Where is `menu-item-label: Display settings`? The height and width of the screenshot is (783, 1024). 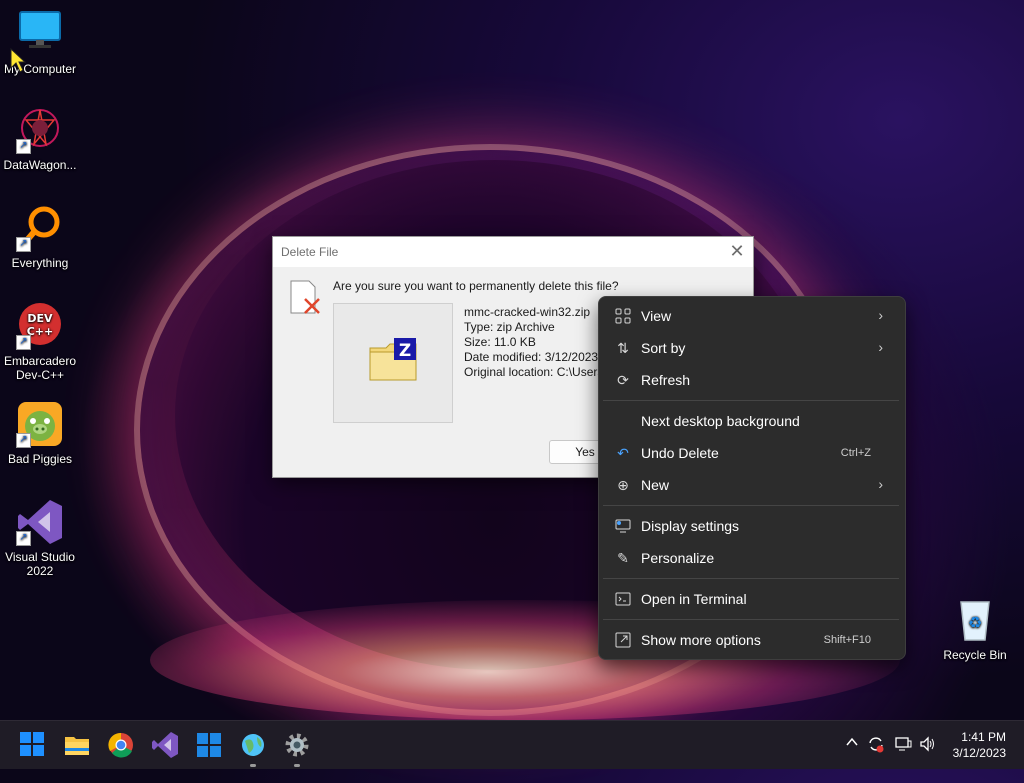 menu-item-label: Display settings is located at coordinates (690, 526).